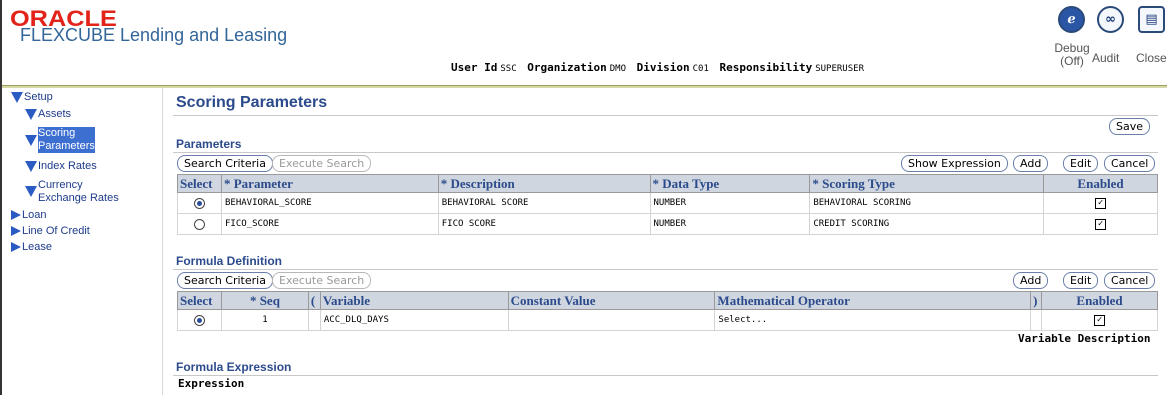  Describe the element at coordinates (665, 115) in the screenshot. I see `title-divider` at that location.